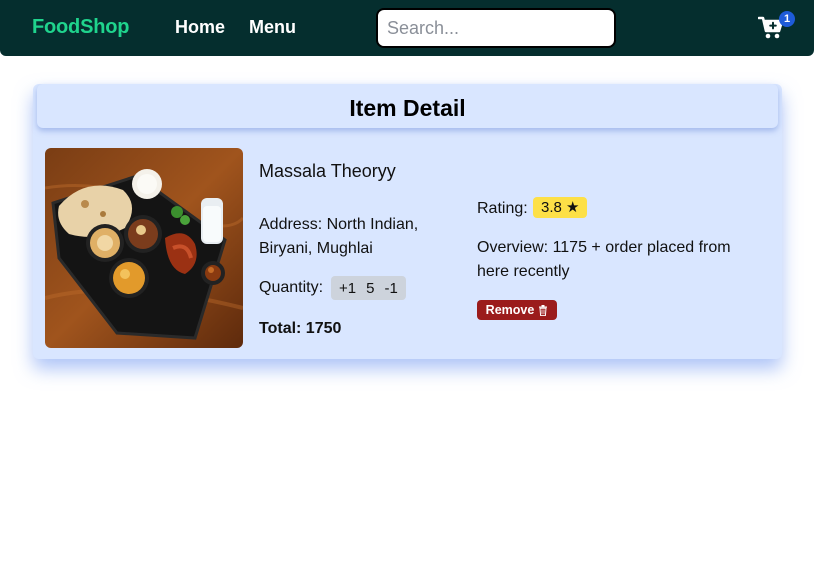 Image resolution: width=814 pixels, height=564 pixels. What do you see at coordinates (502, 208) in the screenshot?
I see `rating-label: Rating:` at bounding box center [502, 208].